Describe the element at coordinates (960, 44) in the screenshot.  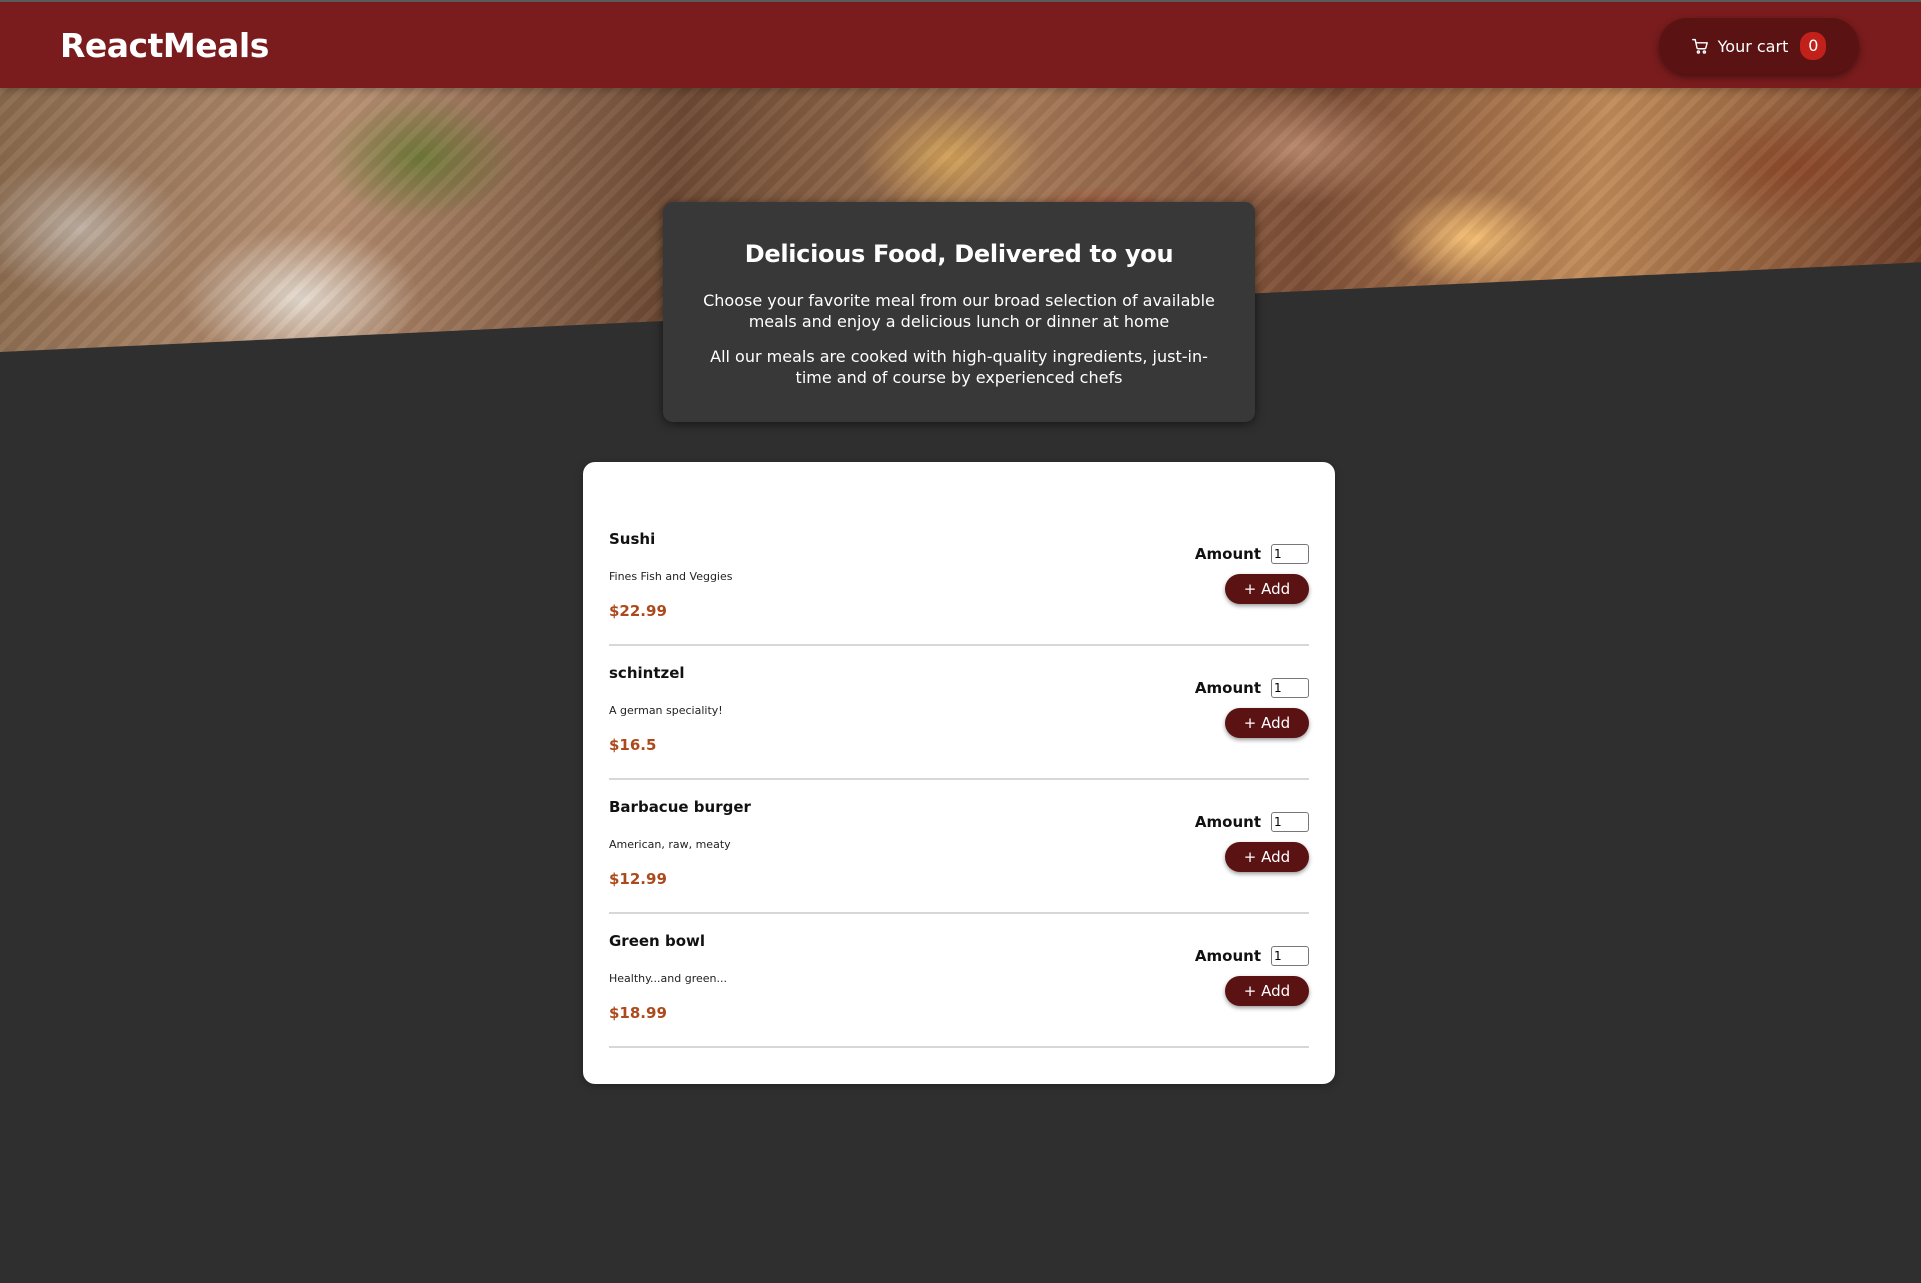
I see `app-header: ReactMeals Your cart 0` at that location.